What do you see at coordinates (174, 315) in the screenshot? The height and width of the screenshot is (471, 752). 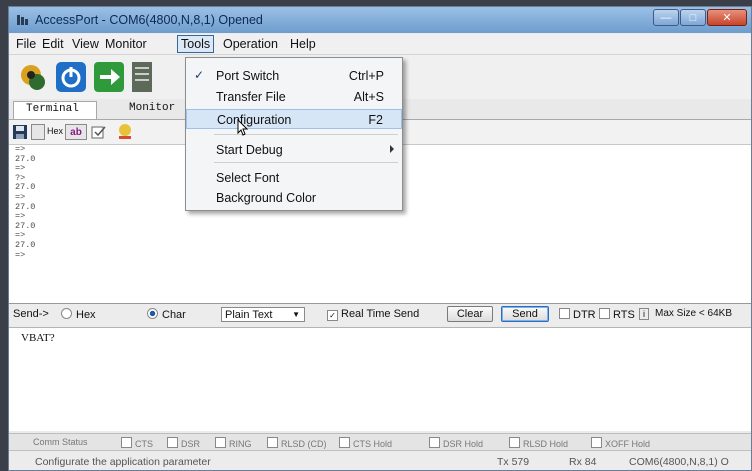 I see `char-radio-label: Char` at bounding box center [174, 315].